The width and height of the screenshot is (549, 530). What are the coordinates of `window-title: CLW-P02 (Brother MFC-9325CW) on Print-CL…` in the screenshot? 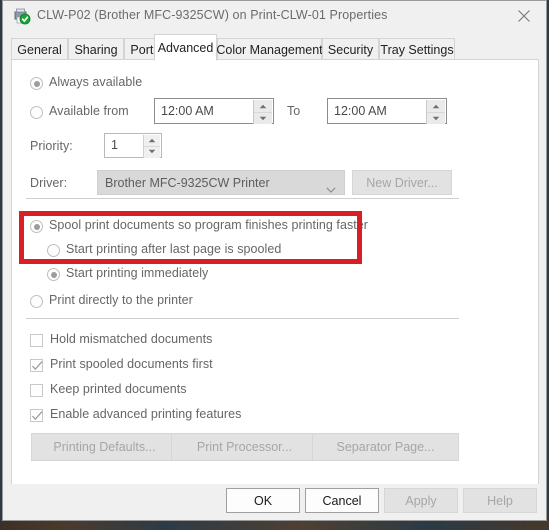 It's located at (212, 15).